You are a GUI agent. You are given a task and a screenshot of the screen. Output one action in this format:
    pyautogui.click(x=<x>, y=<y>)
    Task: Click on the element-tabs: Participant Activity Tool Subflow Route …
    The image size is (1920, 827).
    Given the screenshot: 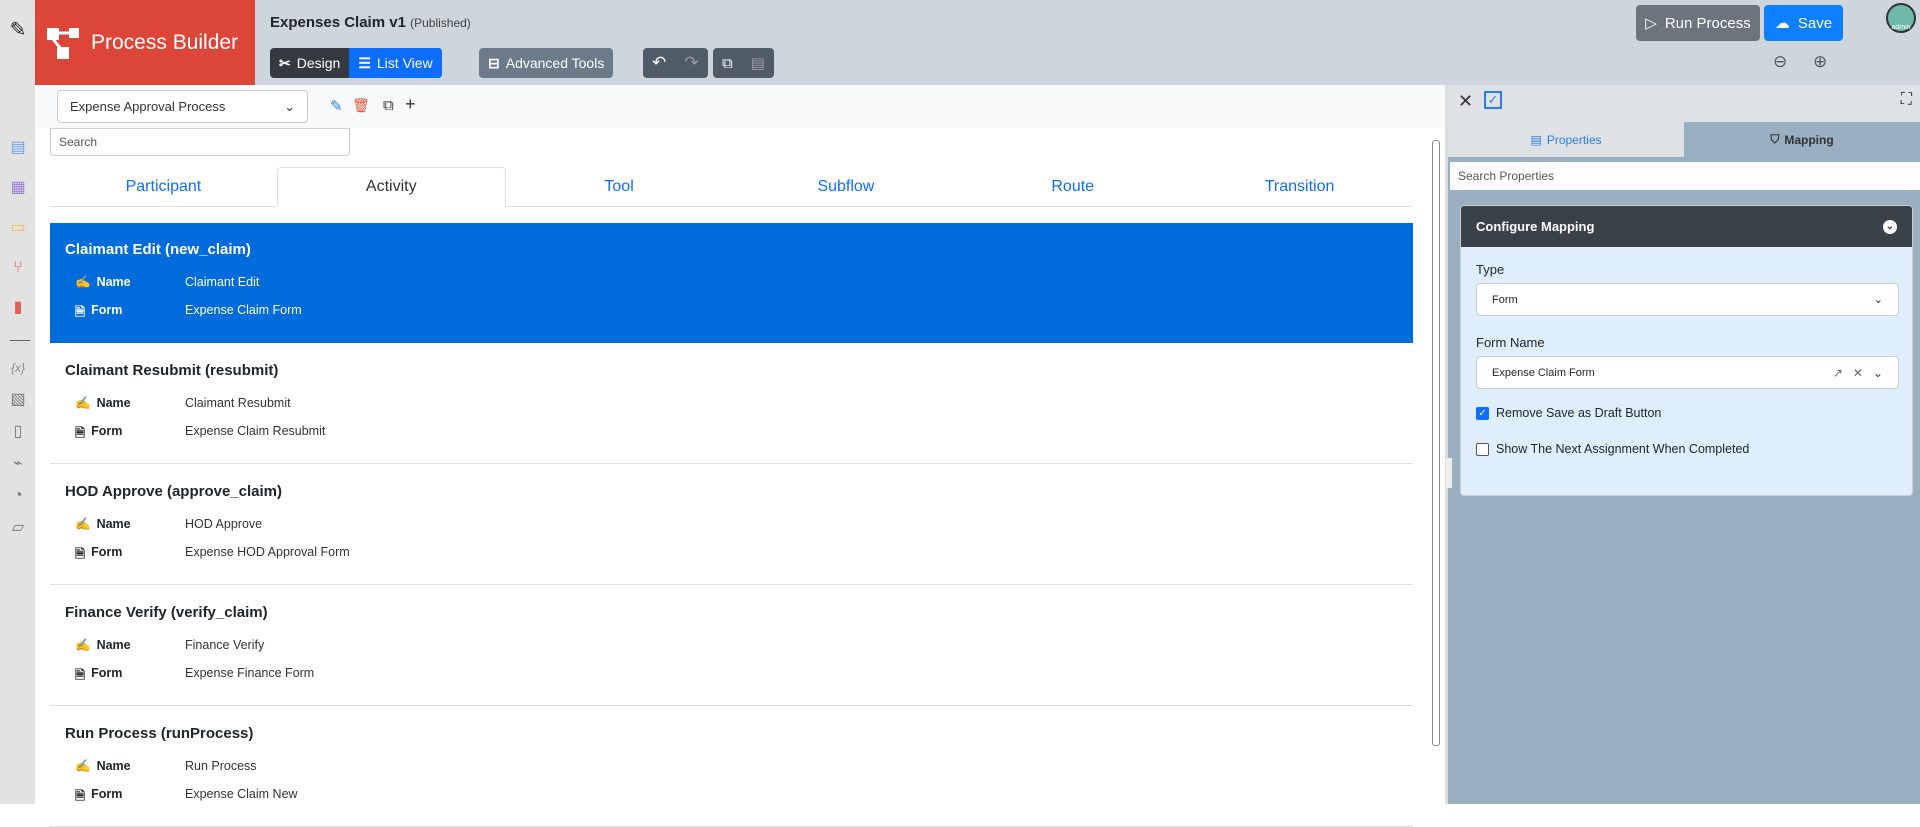 What is the action you would take?
    pyautogui.click(x=731, y=187)
    